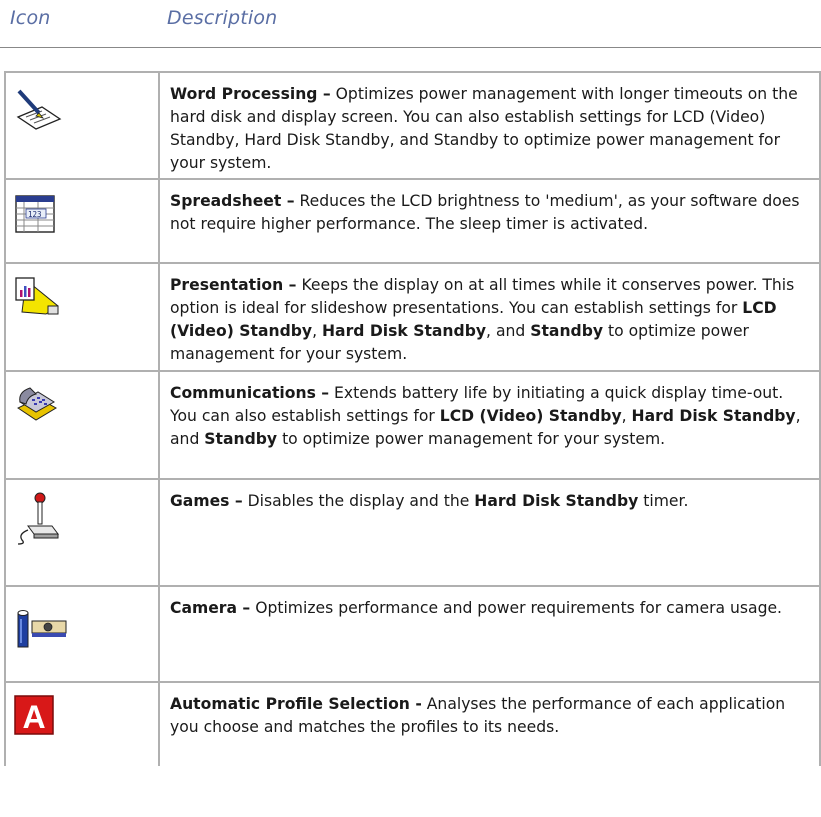  What do you see at coordinates (530, 416) in the screenshot?
I see `setting-name: LCD (Video) Standby` at bounding box center [530, 416].